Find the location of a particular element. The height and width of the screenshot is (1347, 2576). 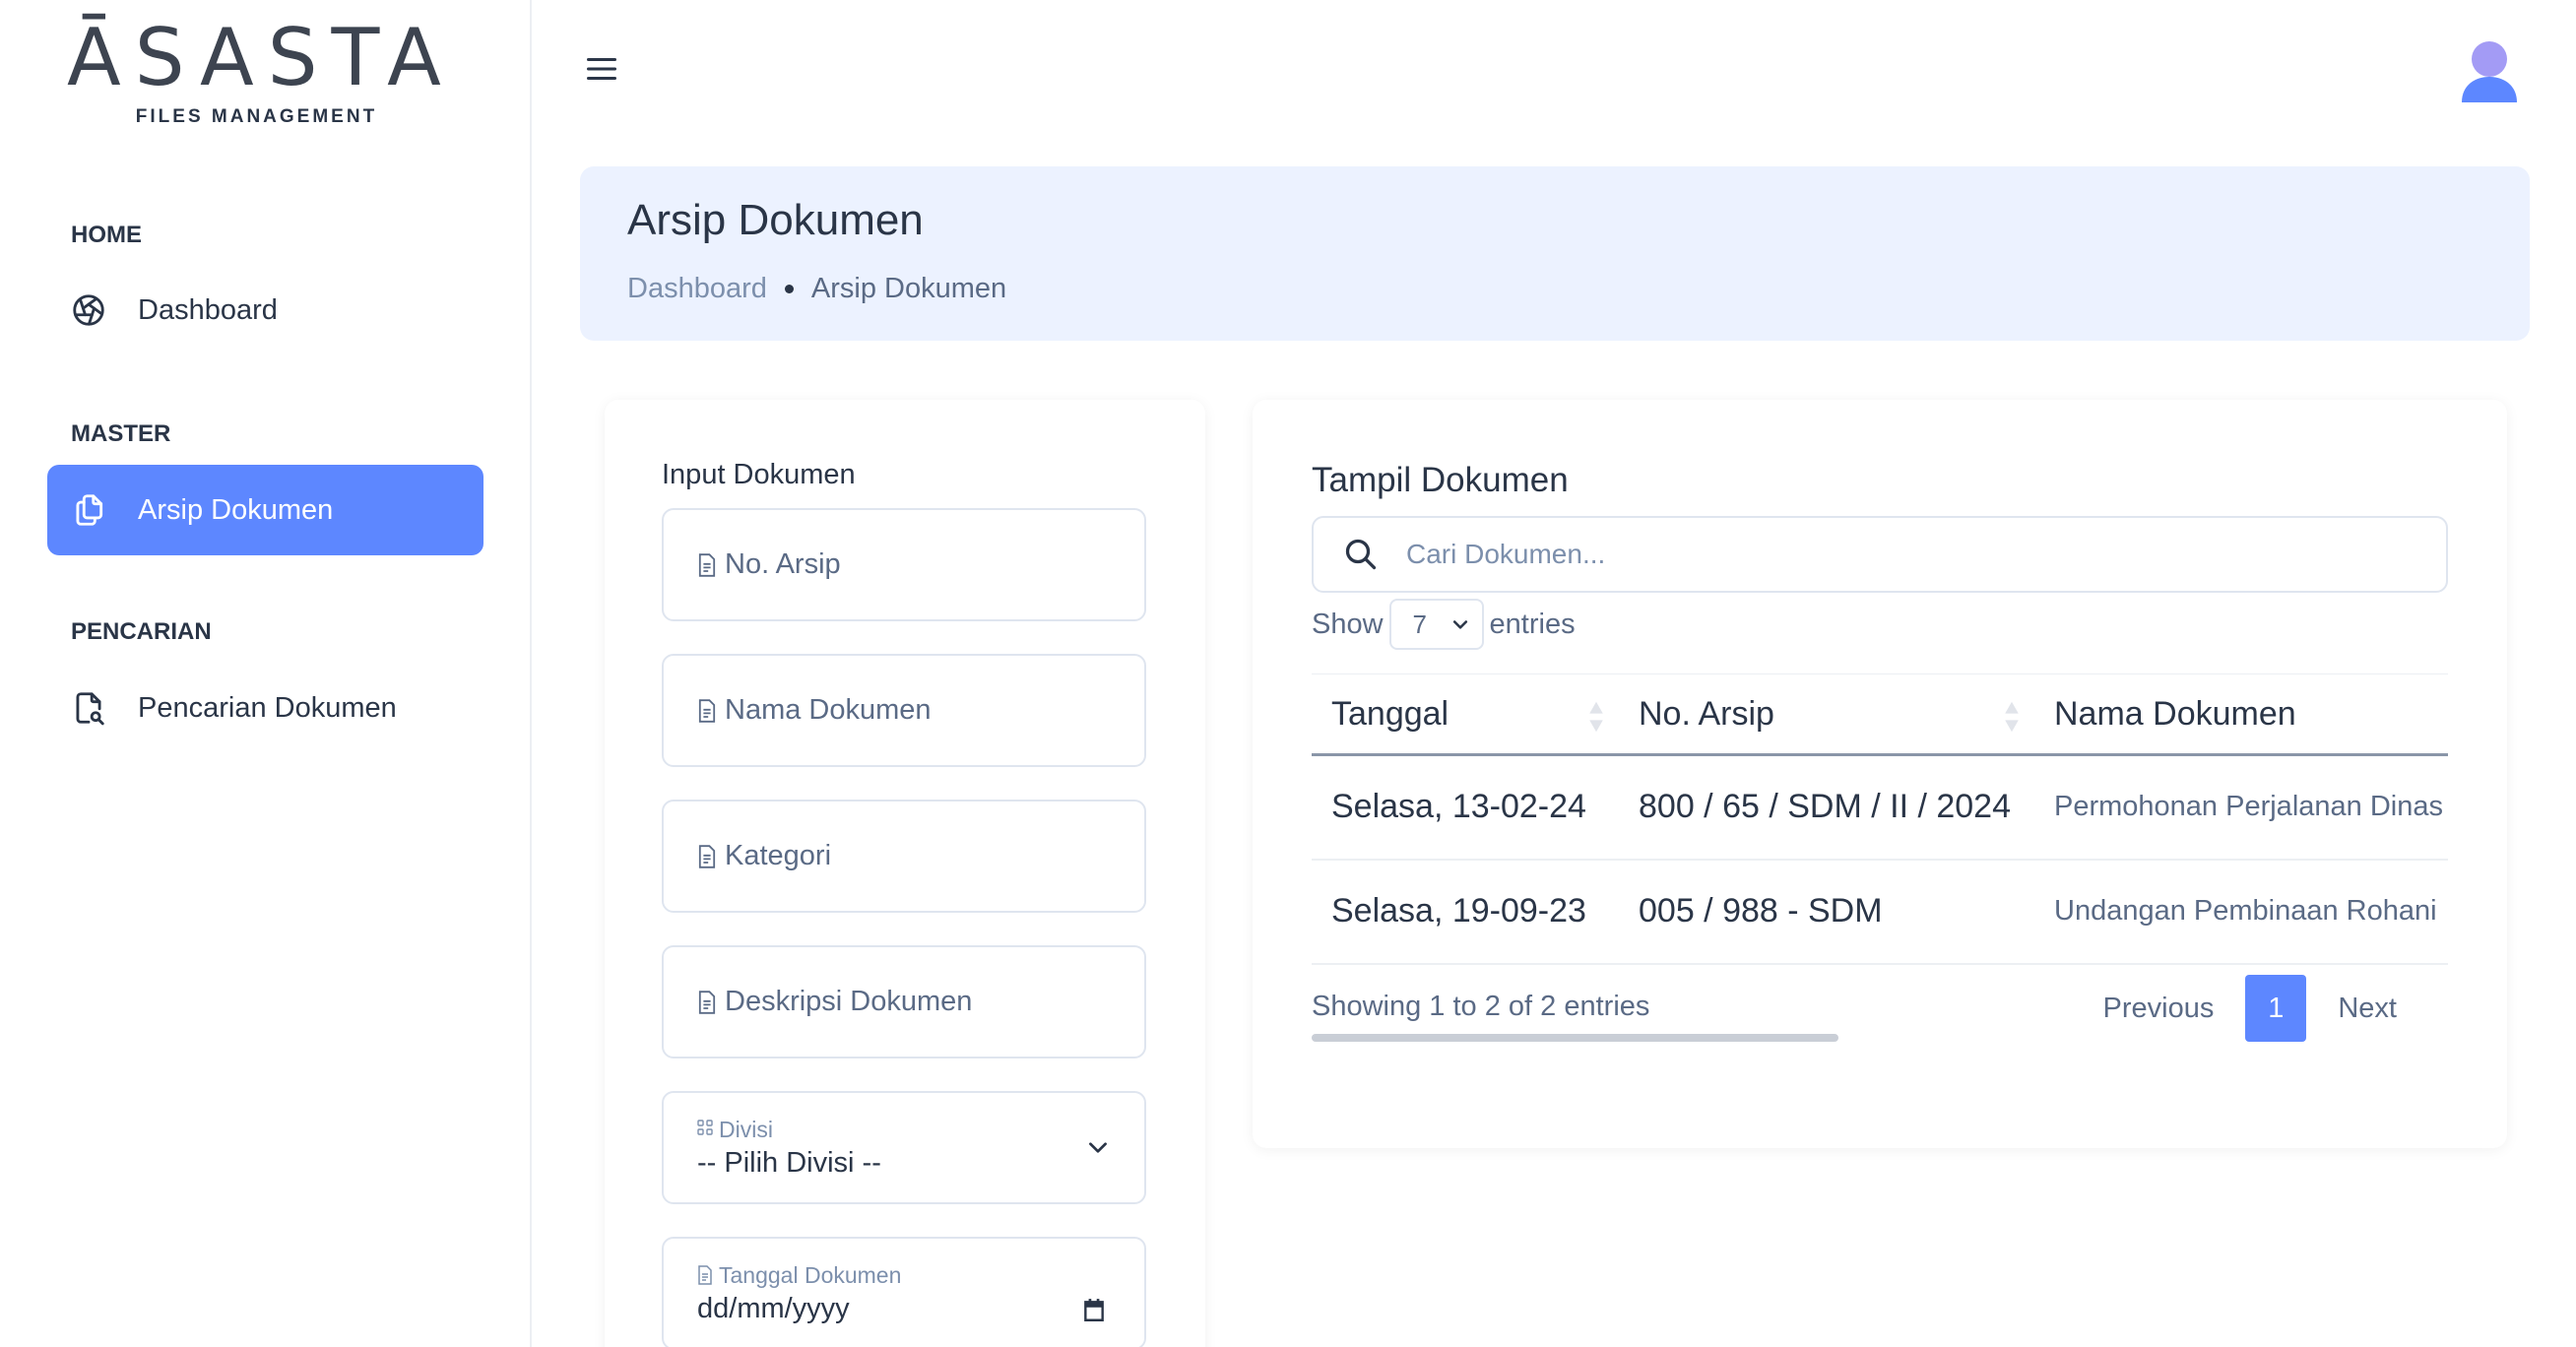

nama-dokumen-placeholder: Nama Dokumen is located at coordinates (828, 710).